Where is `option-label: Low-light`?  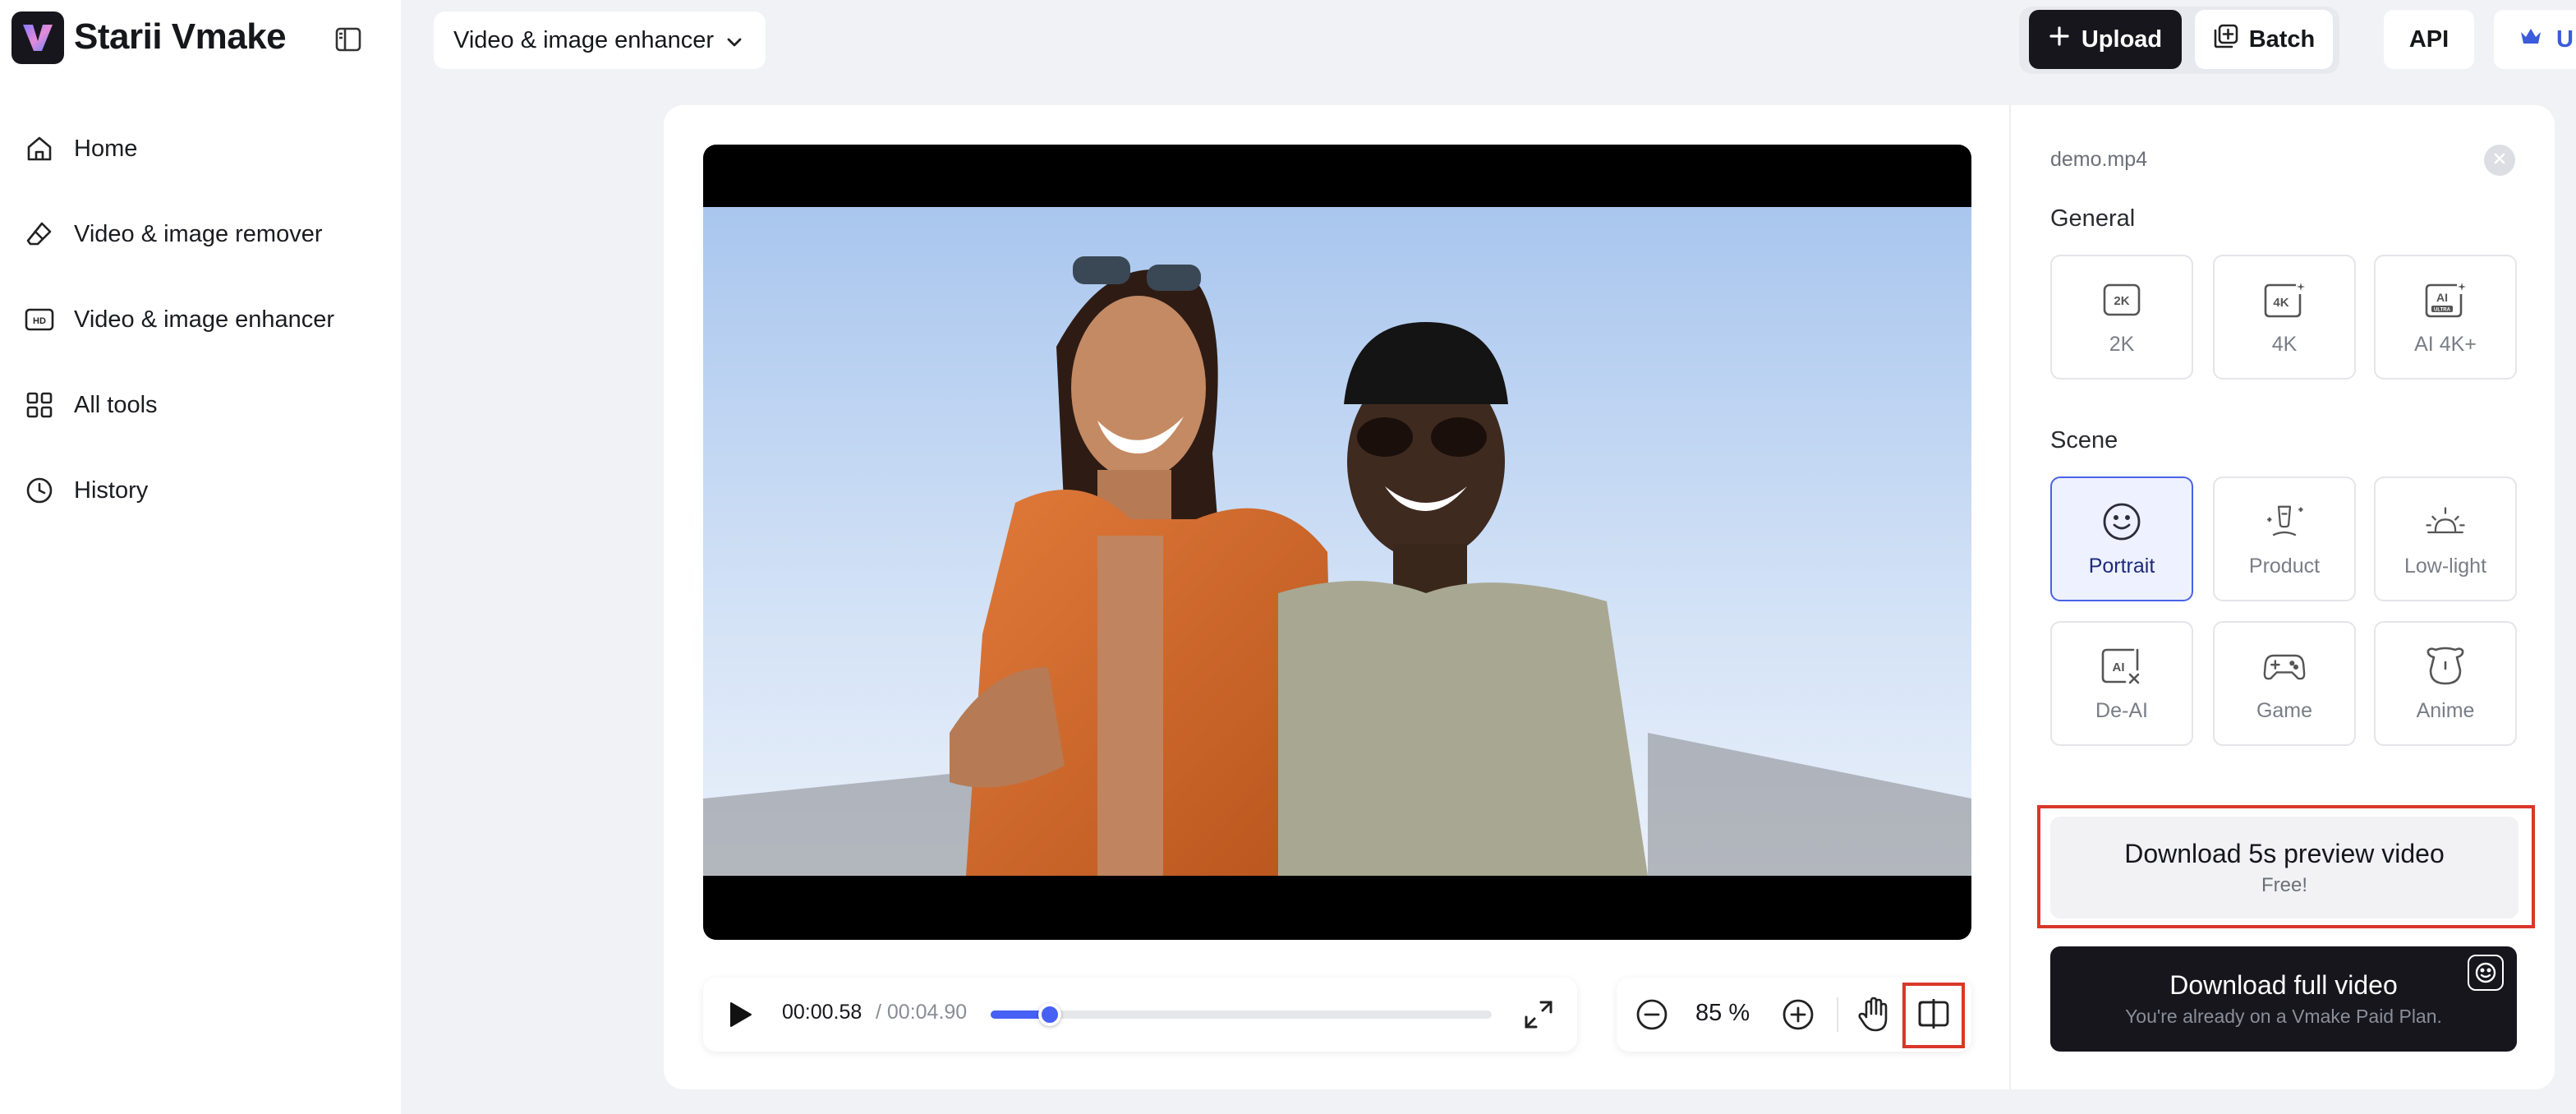
option-label: Low-light is located at coordinates (2445, 566).